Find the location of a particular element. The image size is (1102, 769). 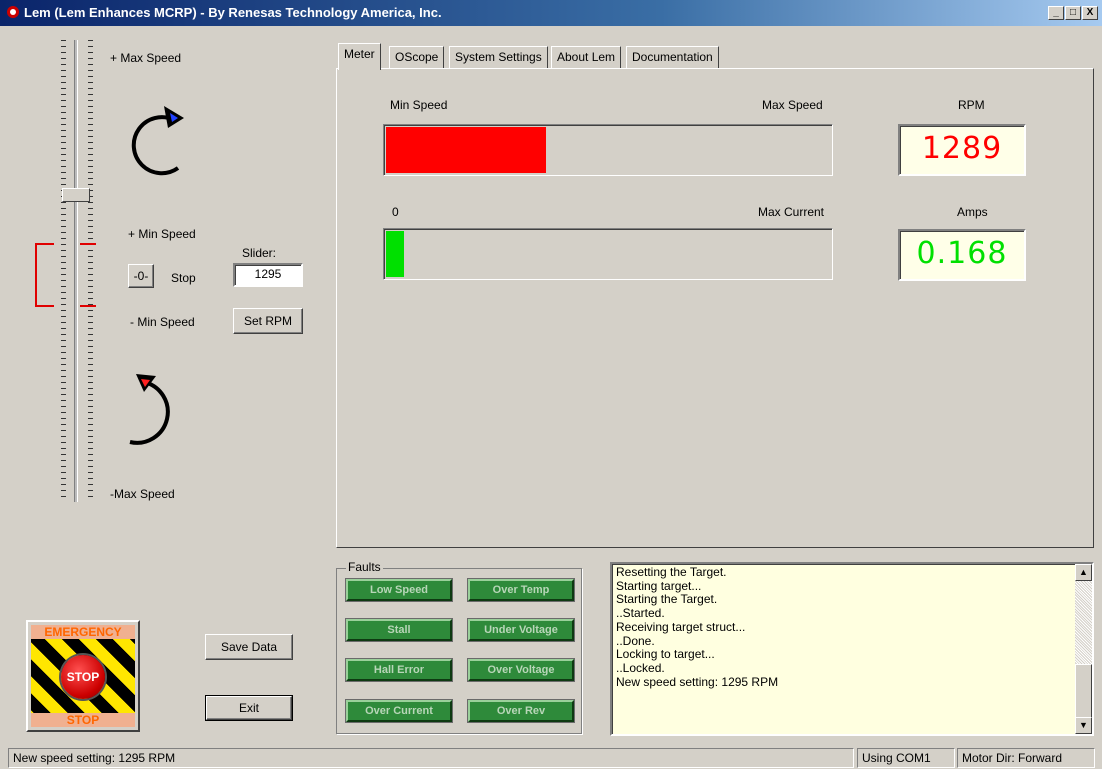

forward-rotation-icon is located at coordinates (157, 141).